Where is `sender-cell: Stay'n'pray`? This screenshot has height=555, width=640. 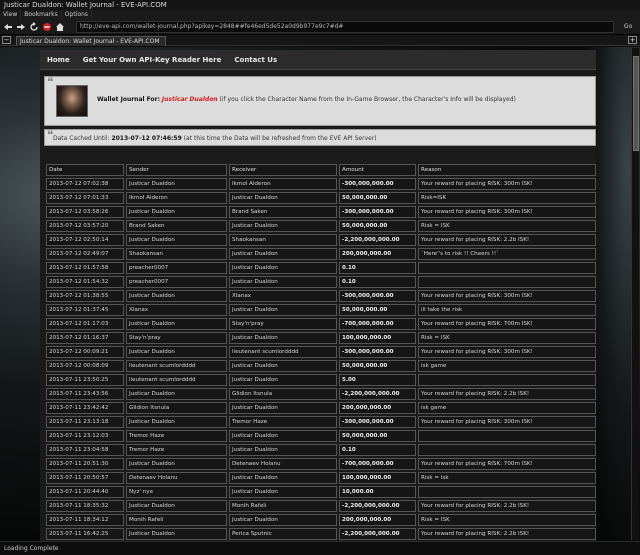 sender-cell: Stay'n'pray is located at coordinates (176, 338).